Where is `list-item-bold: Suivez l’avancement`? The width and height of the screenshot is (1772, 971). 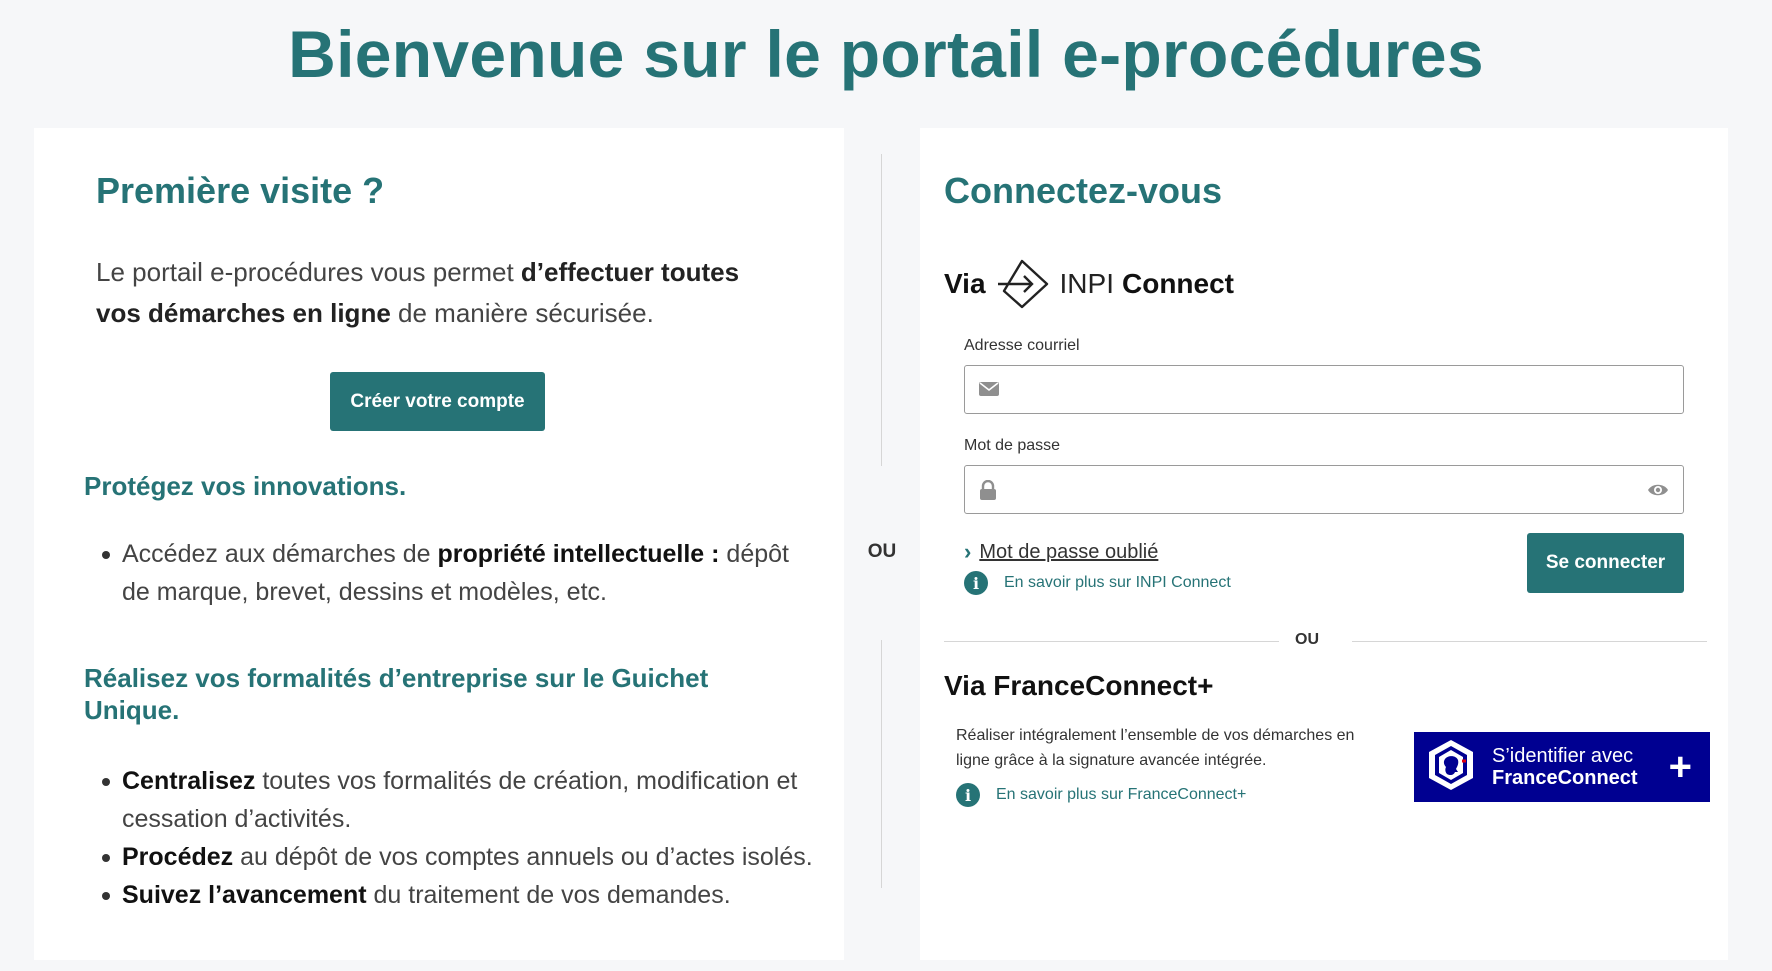 list-item-bold: Suivez l’avancement is located at coordinates (244, 895).